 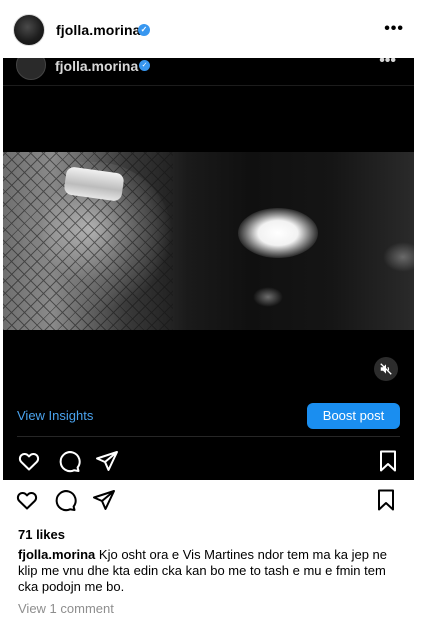 What do you see at coordinates (214, 30) in the screenshot?
I see `post-header: fjolla.morina ✓ •••` at bounding box center [214, 30].